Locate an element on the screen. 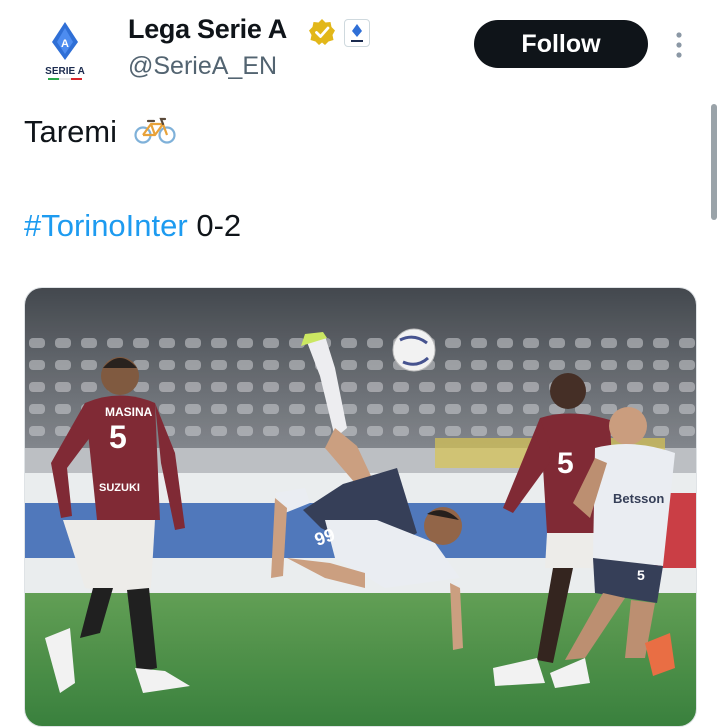 This screenshot has height=727, width=720. verified-badge-icon is located at coordinates (322, 32).